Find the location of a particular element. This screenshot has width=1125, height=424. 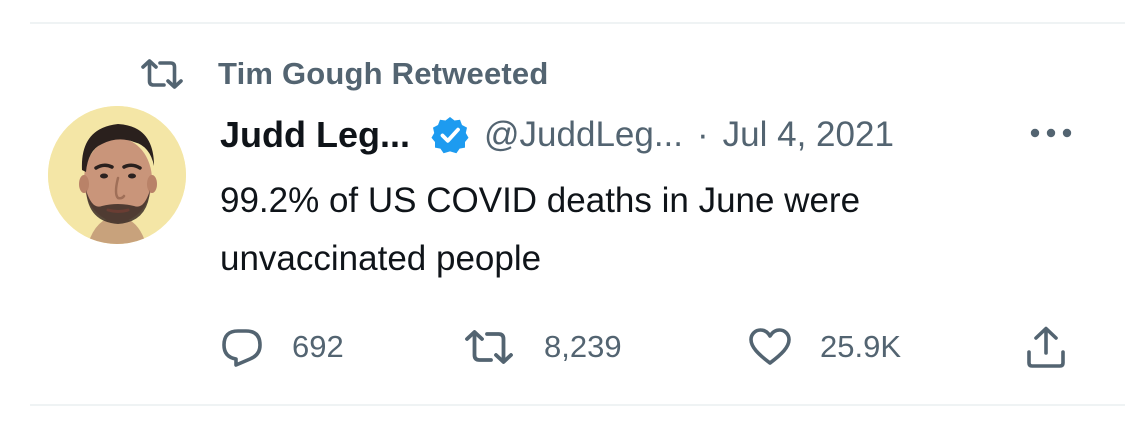

tweet-text-line-2: unvaccinated people is located at coordinates (381, 258).